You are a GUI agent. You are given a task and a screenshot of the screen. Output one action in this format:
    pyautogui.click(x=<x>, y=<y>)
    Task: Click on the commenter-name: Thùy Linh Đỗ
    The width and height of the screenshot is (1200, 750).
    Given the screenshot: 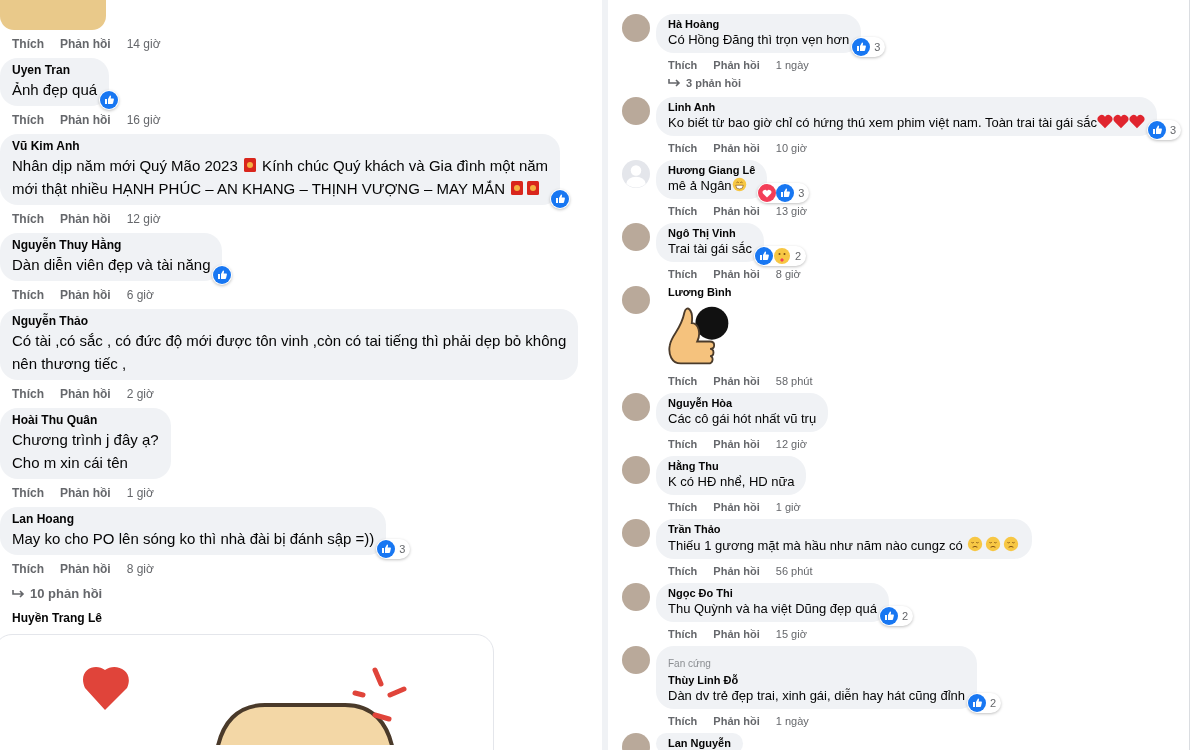 What is the action you would take?
    pyautogui.click(x=817, y=680)
    